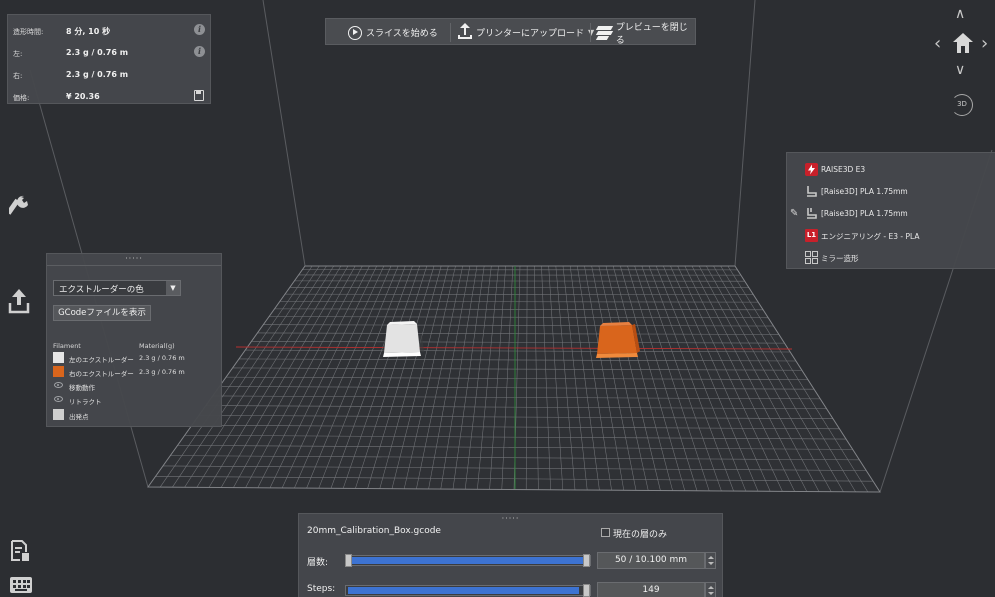  I want to click on stat-row-right: 右: 2.3 g / 0.76 m, so click(110, 75).